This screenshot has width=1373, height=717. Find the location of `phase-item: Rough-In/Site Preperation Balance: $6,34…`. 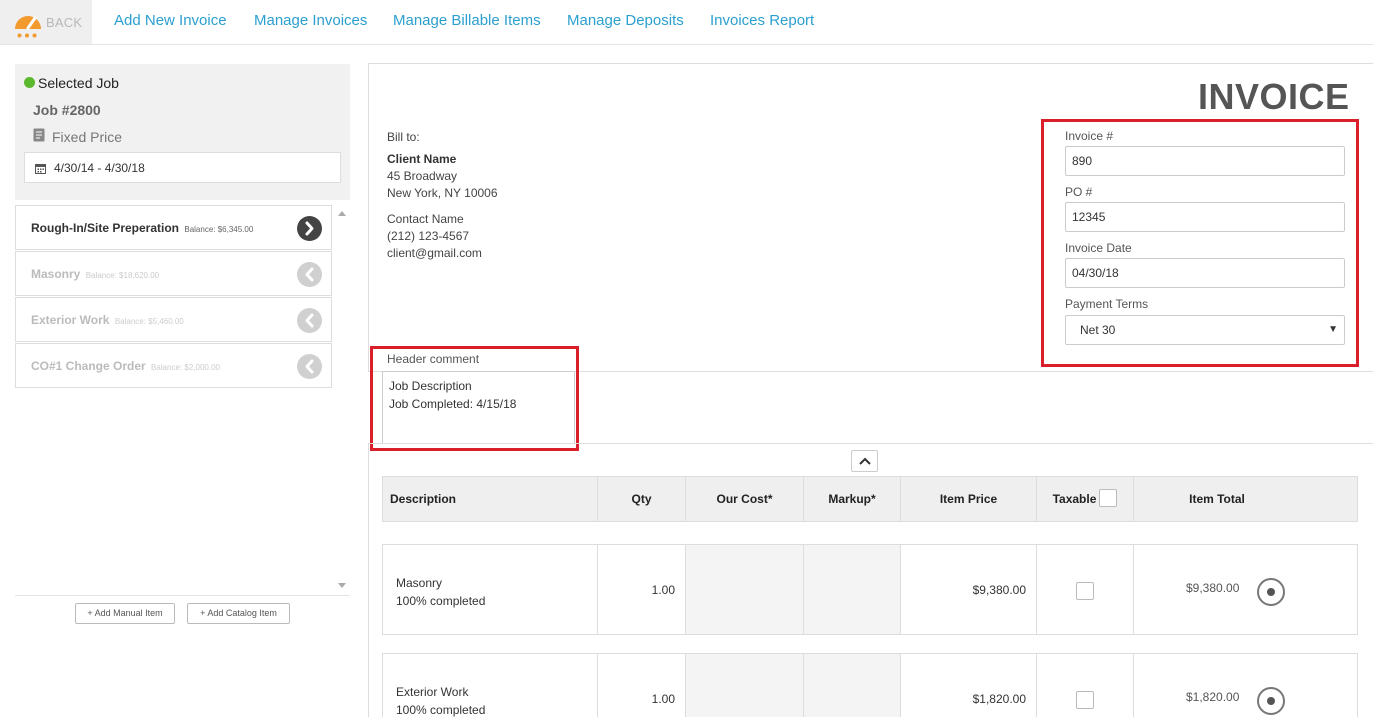

phase-item: Rough-In/Site Preperation Balance: $6,34… is located at coordinates (173, 227).